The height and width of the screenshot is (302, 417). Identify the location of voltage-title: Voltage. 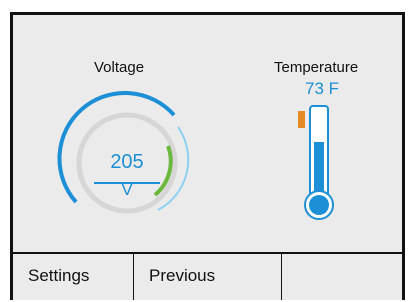
(119, 67).